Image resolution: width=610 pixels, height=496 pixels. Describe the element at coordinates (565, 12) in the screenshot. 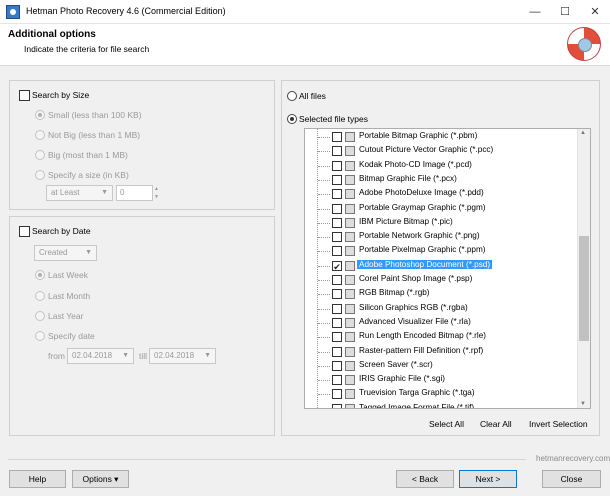

I see `maximize-button: ☐` at that location.